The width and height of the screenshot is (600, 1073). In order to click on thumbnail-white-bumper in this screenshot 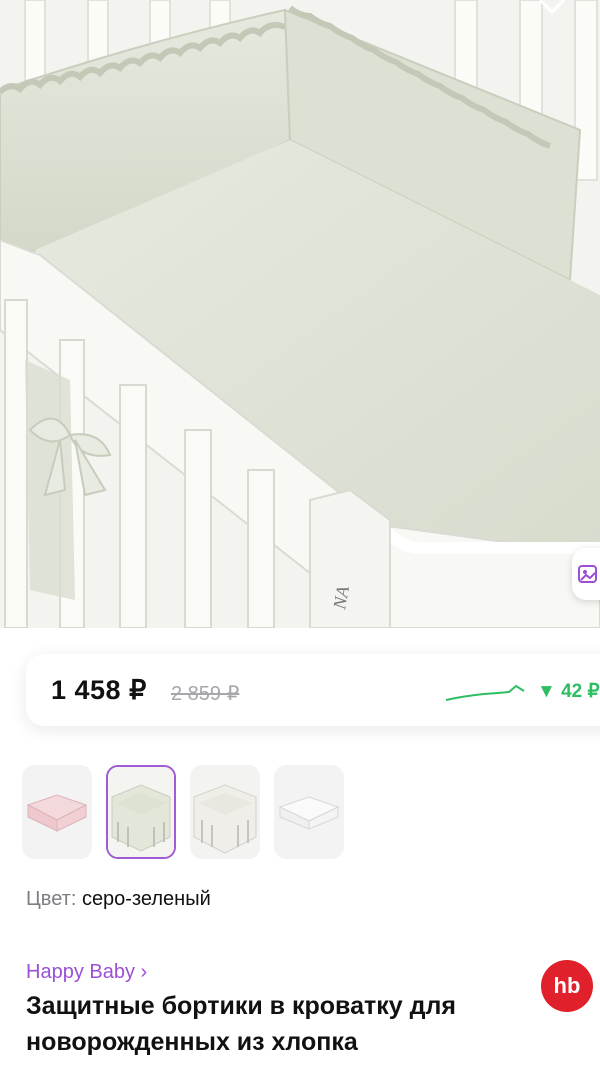, I will do `click(309, 812)`.